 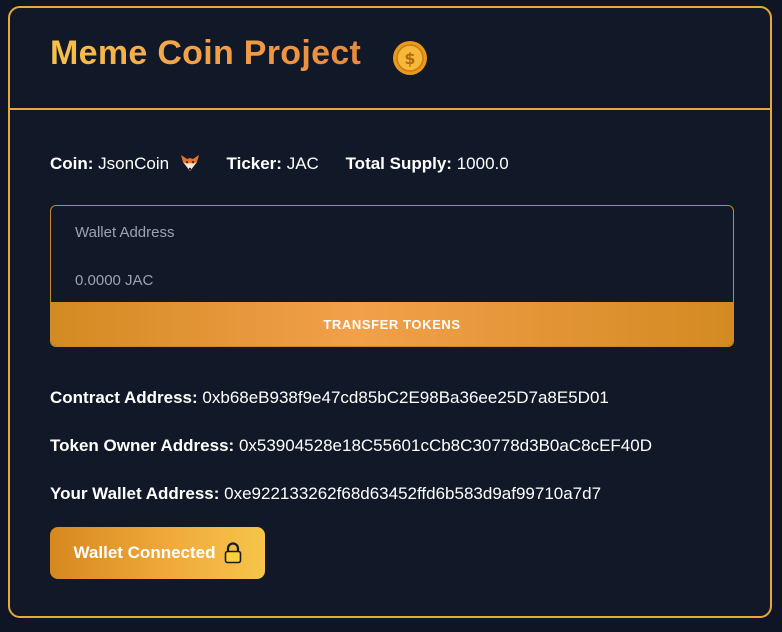 What do you see at coordinates (206, 53) in the screenshot?
I see `page-title: Meme Coin Project` at bounding box center [206, 53].